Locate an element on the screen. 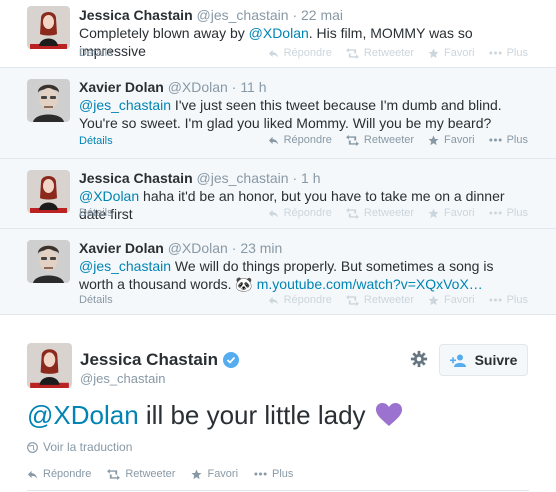 Image resolution: width=556 pixels, height=492 pixels. text-after: ill be your little lady is located at coordinates (252, 415).